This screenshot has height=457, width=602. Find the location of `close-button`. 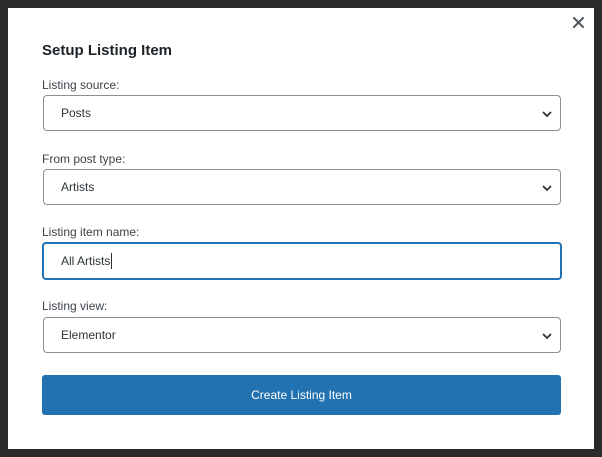

close-button is located at coordinates (578, 22).